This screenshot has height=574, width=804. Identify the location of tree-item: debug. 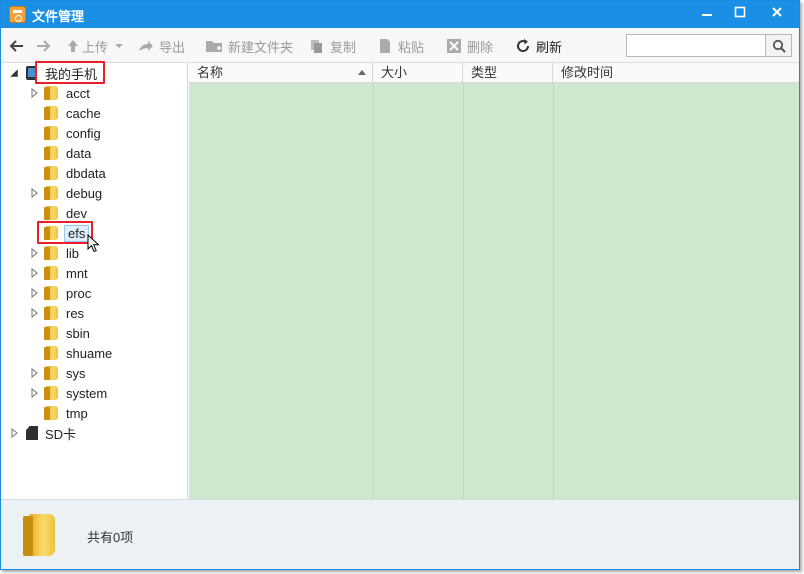
(65, 193).